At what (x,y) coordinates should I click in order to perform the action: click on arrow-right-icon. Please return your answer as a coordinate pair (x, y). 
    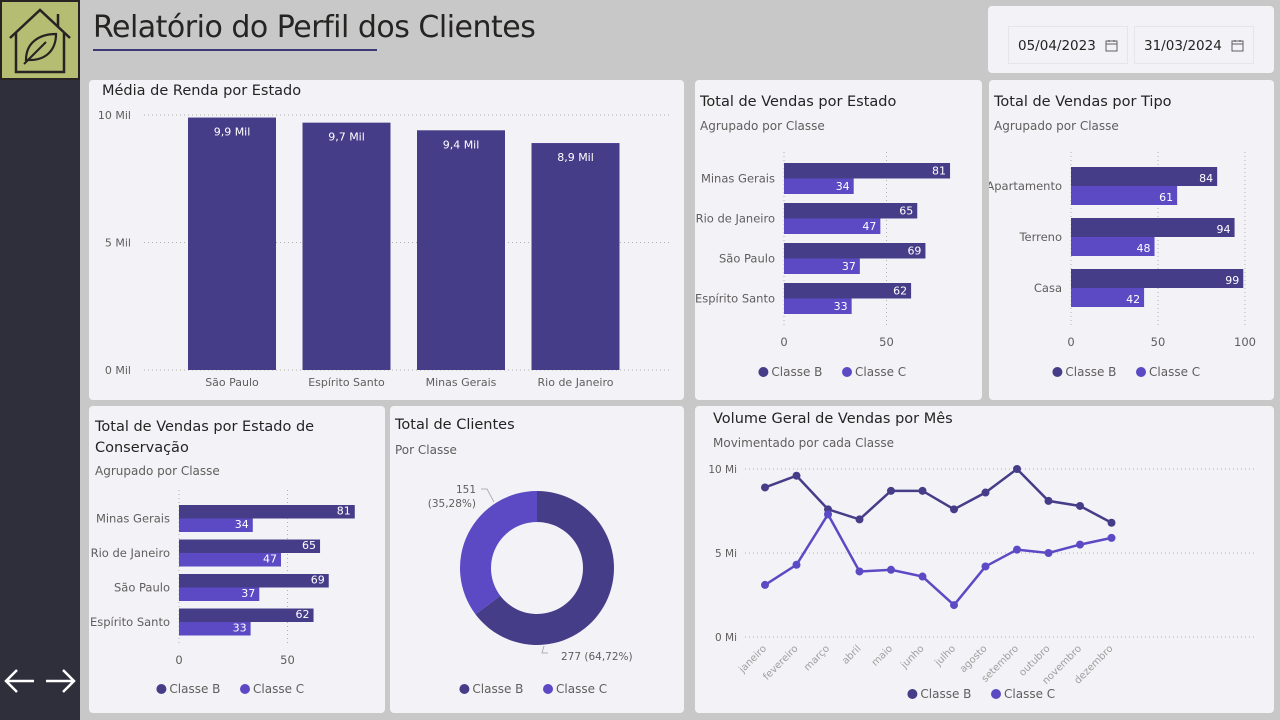
    Looking at the image, I should click on (60, 681).